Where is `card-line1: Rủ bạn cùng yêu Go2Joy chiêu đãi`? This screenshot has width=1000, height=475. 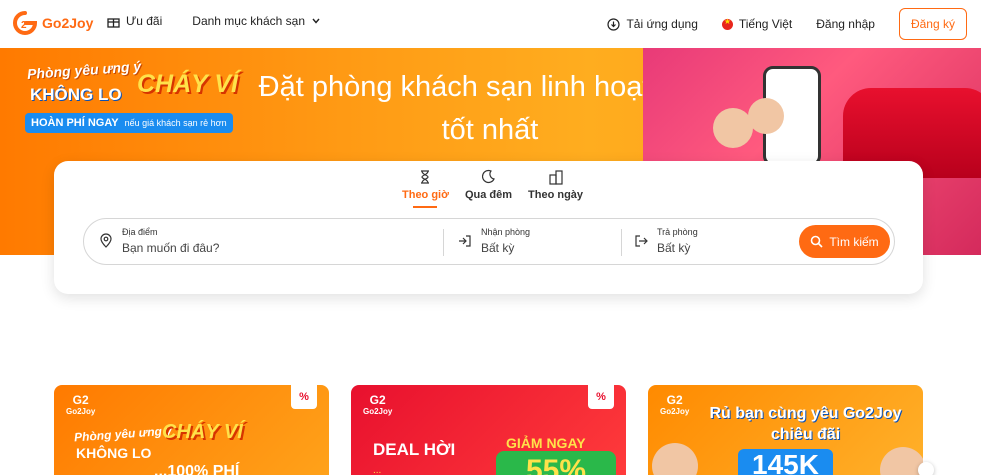 card-line1: Rủ bạn cùng yêu Go2Joy chiêu đãi is located at coordinates (805, 424).